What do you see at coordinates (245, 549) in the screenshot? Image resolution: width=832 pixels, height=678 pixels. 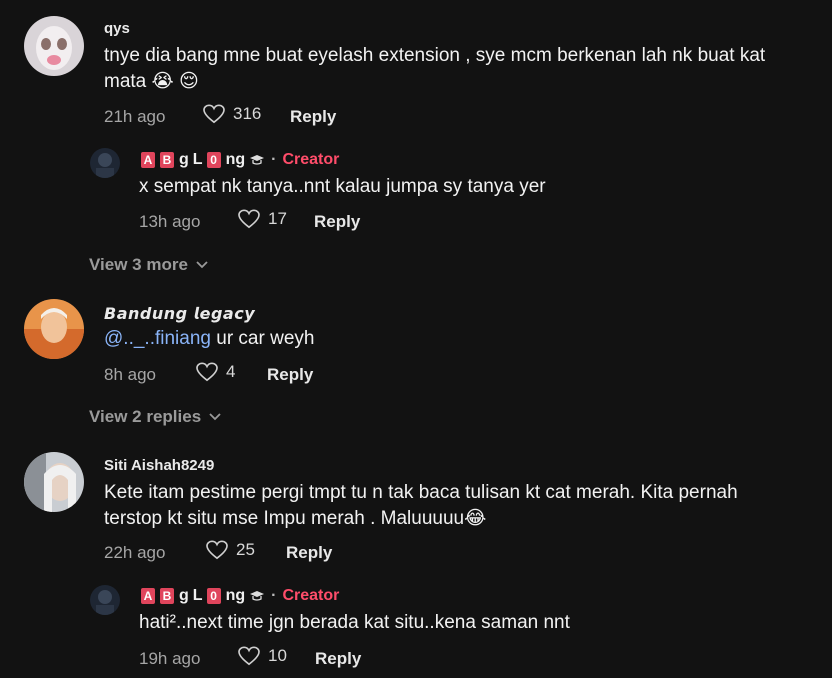 I see `like-count: 25` at bounding box center [245, 549].